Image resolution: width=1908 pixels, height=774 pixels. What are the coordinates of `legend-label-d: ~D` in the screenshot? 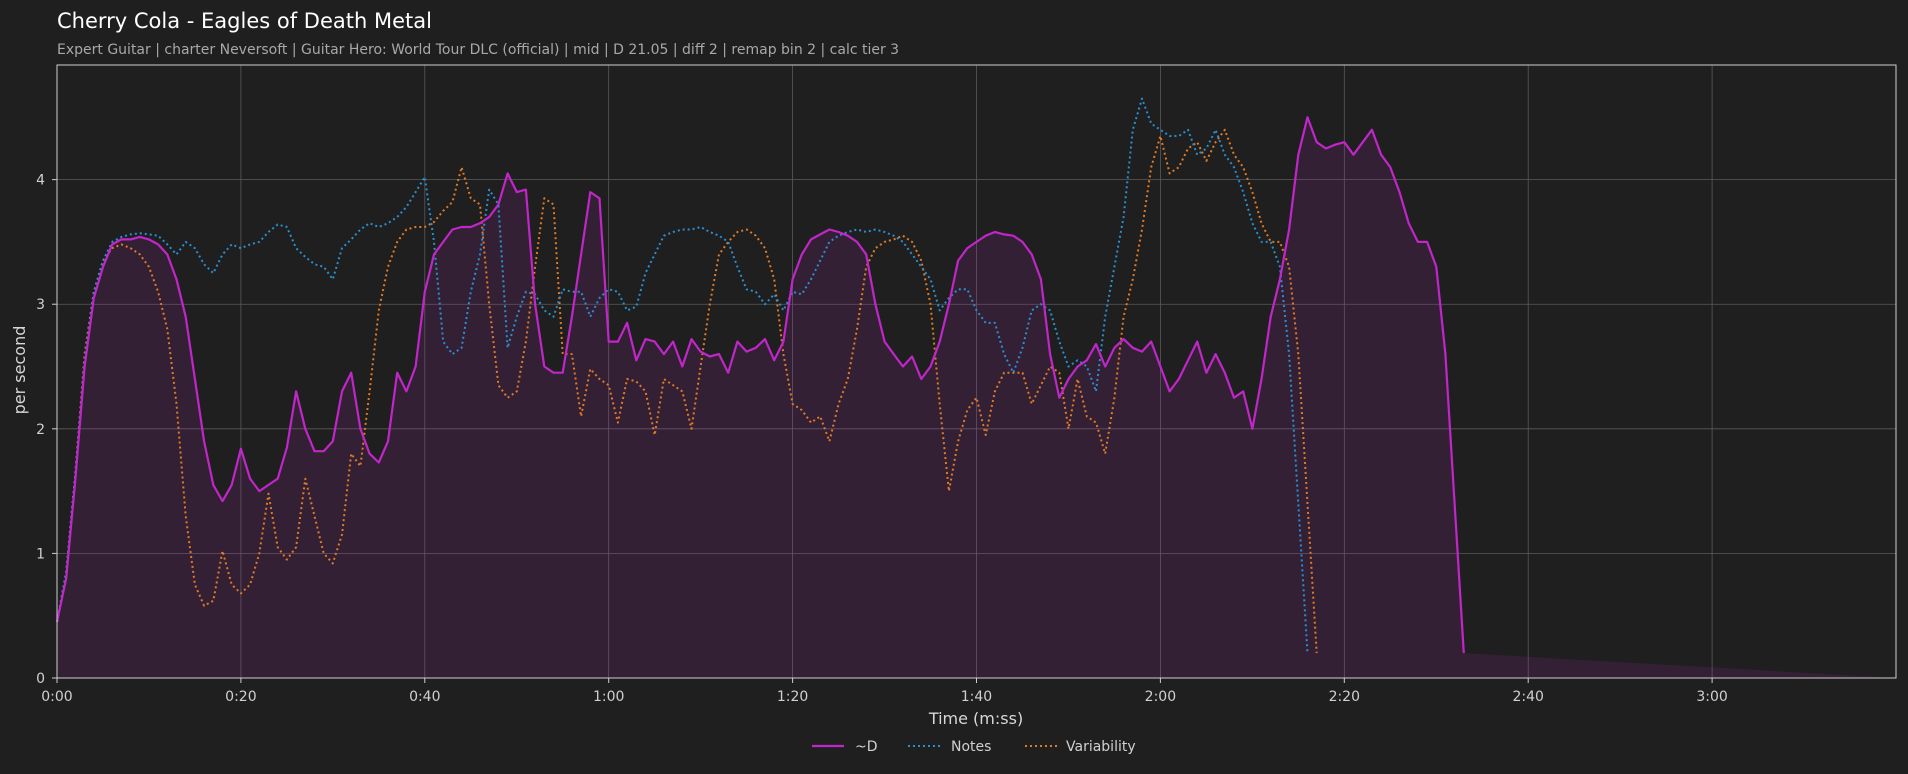 It's located at (866, 747).